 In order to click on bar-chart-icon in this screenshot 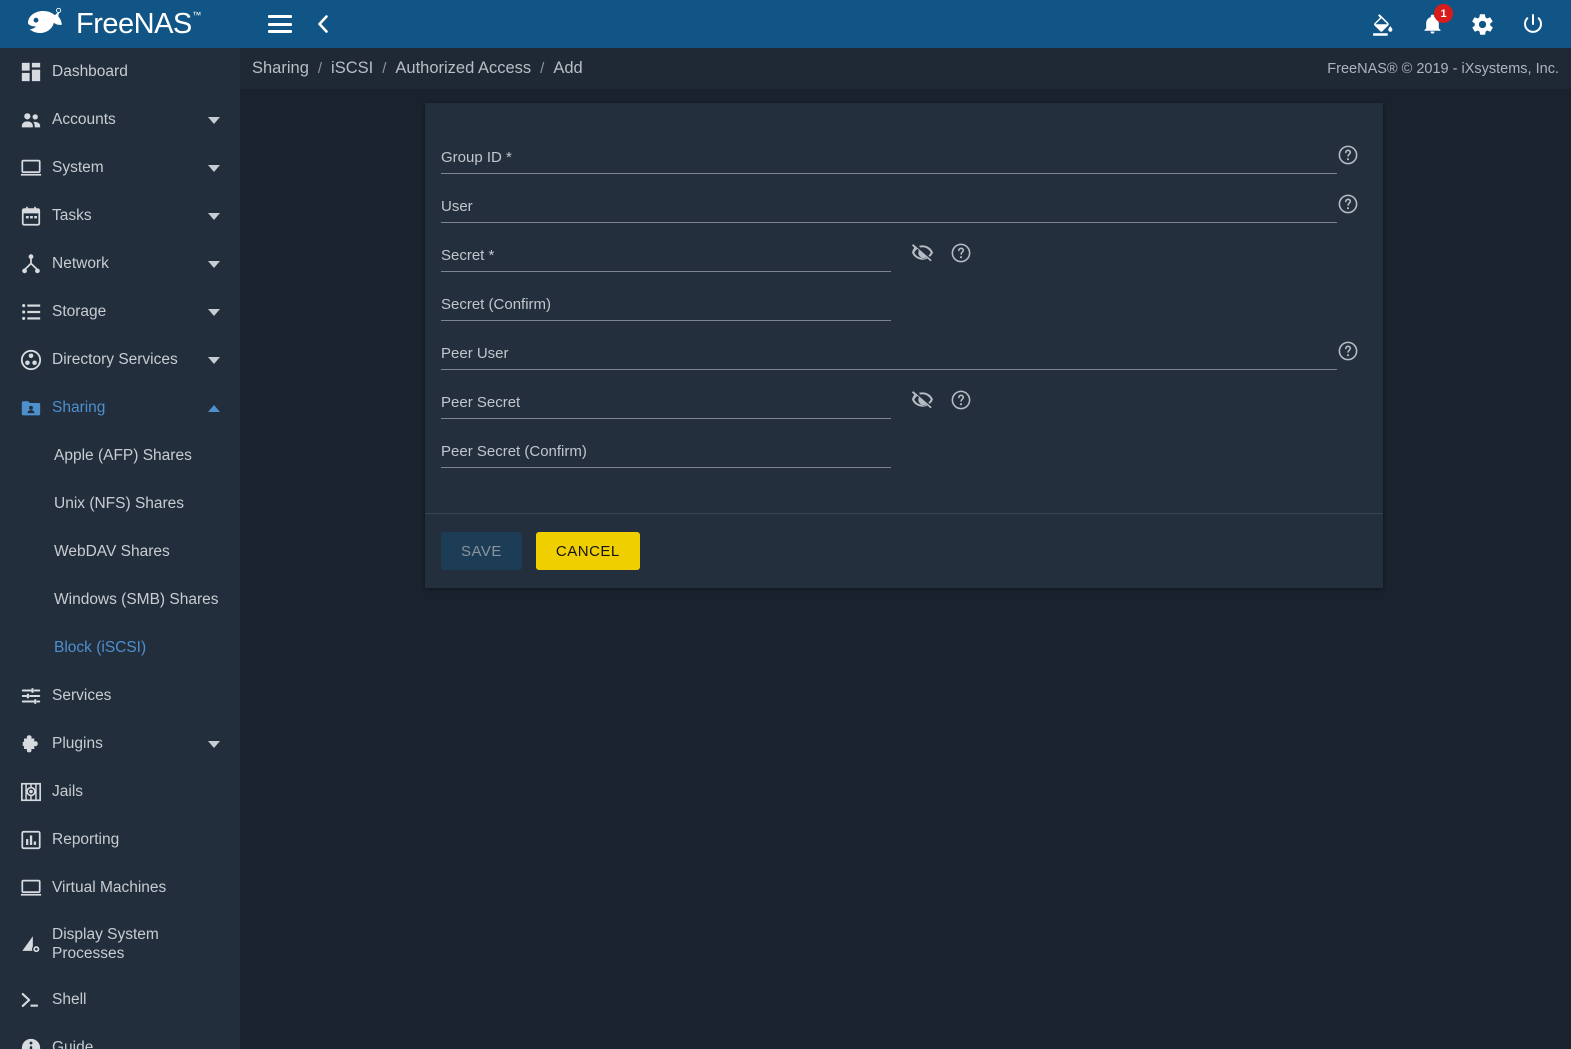, I will do `click(31, 840)`.